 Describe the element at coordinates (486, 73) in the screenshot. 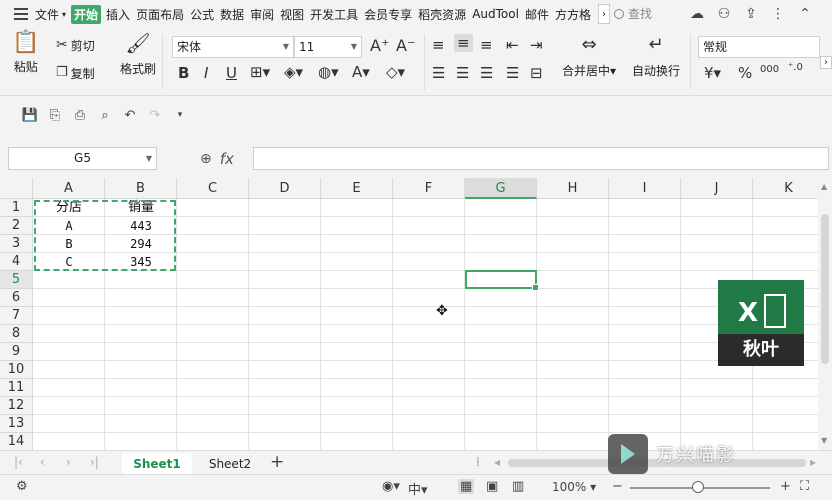

I see `align-right-icon: ☰` at that location.